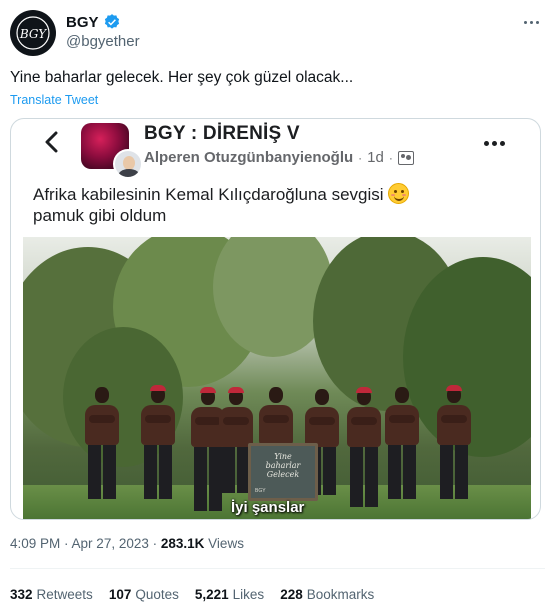 This screenshot has width=555, height=616. What do you see at coordinates (111, 21) in the screenshot?
I see `verified-badge-icon` at bounding box center [111, 21].